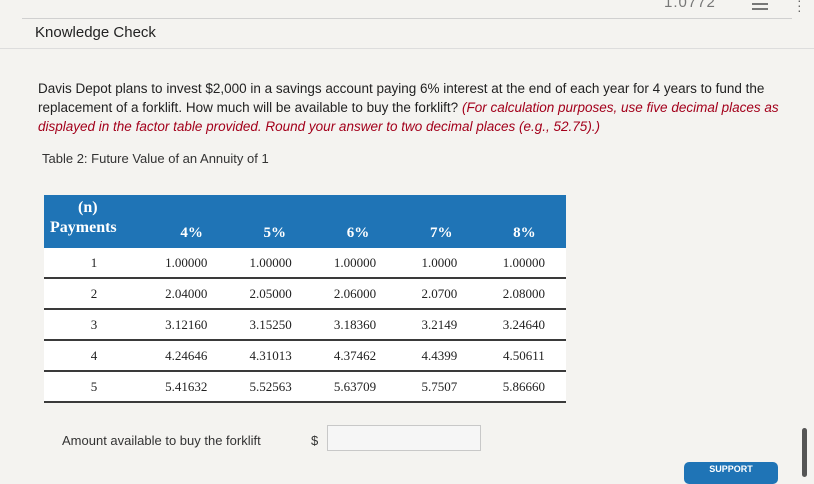  Describe the element at coordinates (305, 356) in the screenshot. I see `table-row: 4 4.24646 4.31013 4.37462 4.4399 4.50611` at that location.